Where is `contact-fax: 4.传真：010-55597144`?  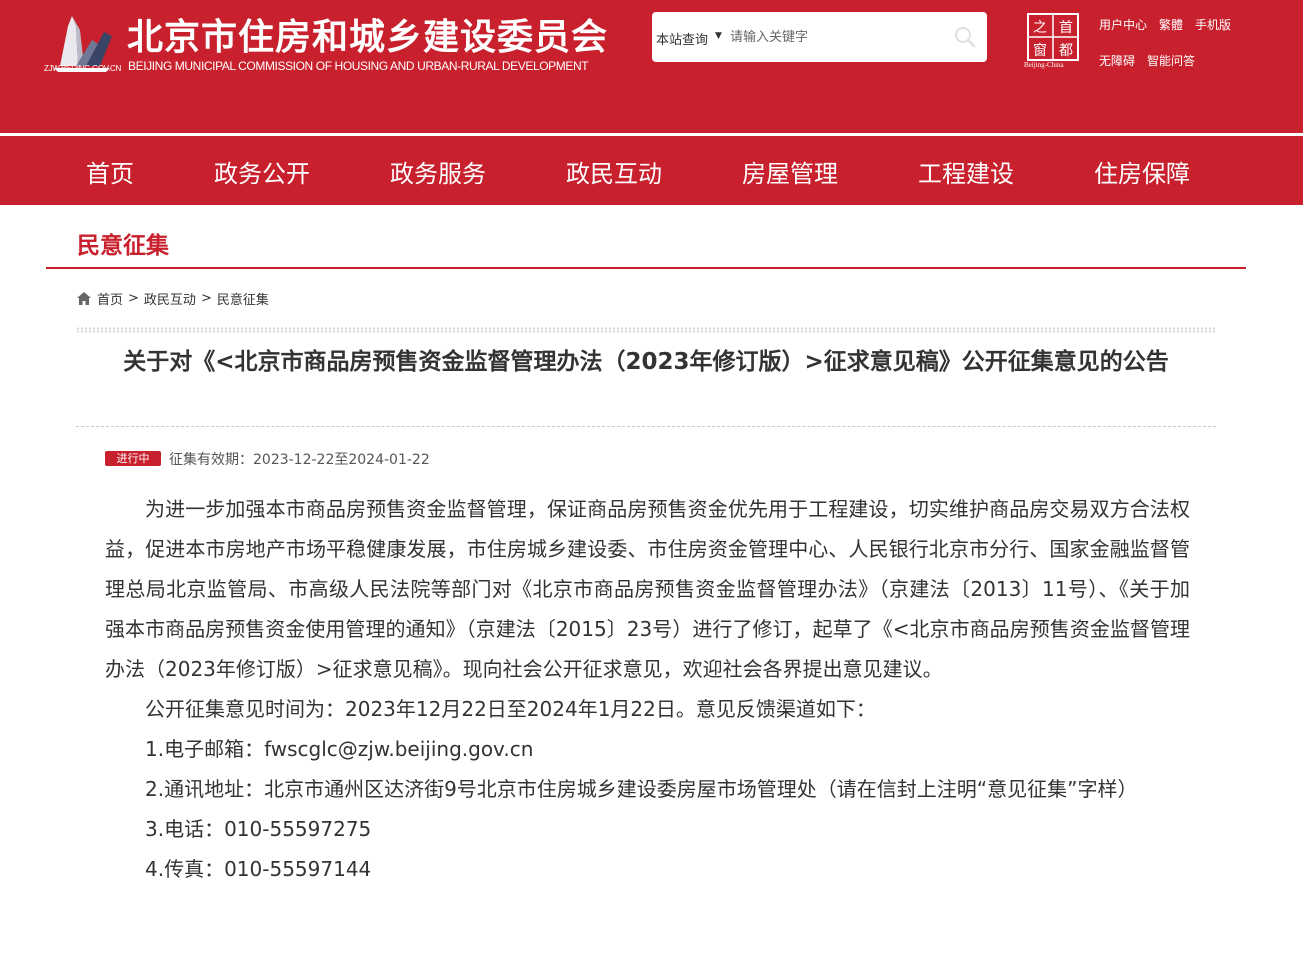 contact-fax: 4.传真：010-55597144 is located at coordinates (258, 869).